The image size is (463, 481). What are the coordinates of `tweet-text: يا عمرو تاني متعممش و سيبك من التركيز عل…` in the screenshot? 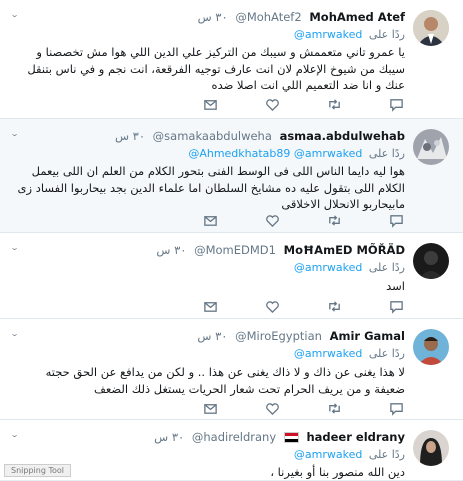 It's located at (216, 68).